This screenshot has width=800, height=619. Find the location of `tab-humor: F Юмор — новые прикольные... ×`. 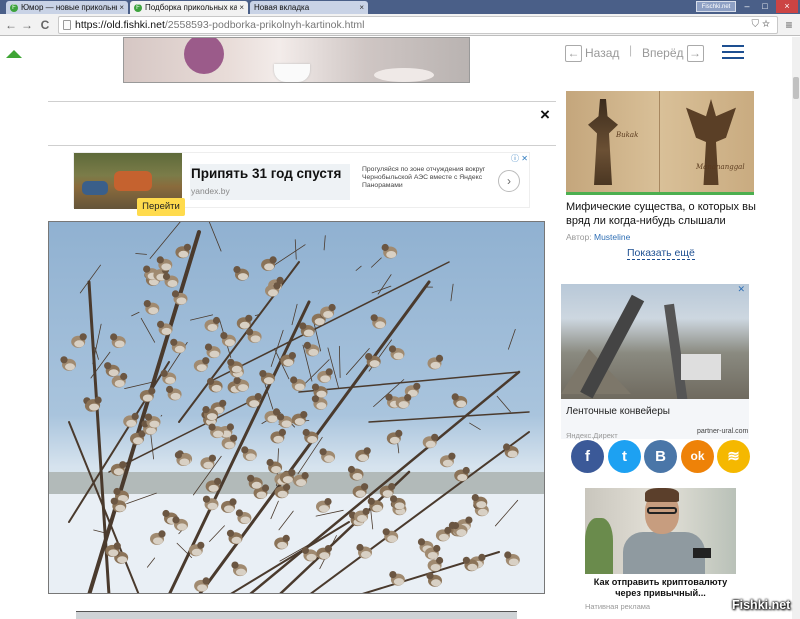

tab-humor: F Юмор — новые прикольные... × is located at coordinates (67, 7).